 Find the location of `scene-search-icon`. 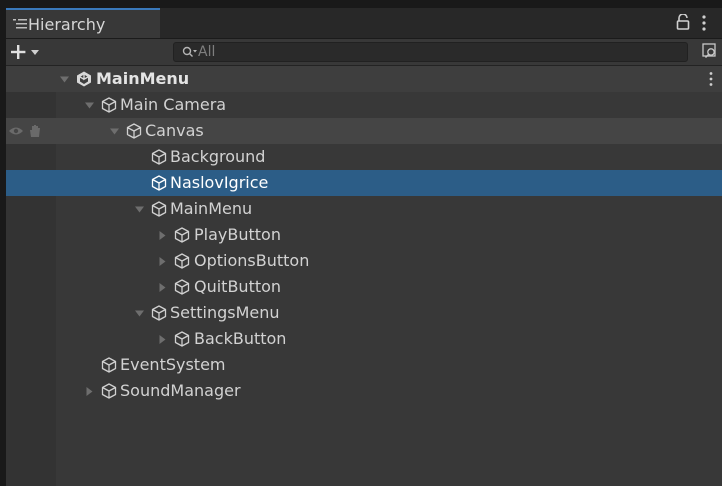

scene-search-icon is located at coordinates (710, 51).